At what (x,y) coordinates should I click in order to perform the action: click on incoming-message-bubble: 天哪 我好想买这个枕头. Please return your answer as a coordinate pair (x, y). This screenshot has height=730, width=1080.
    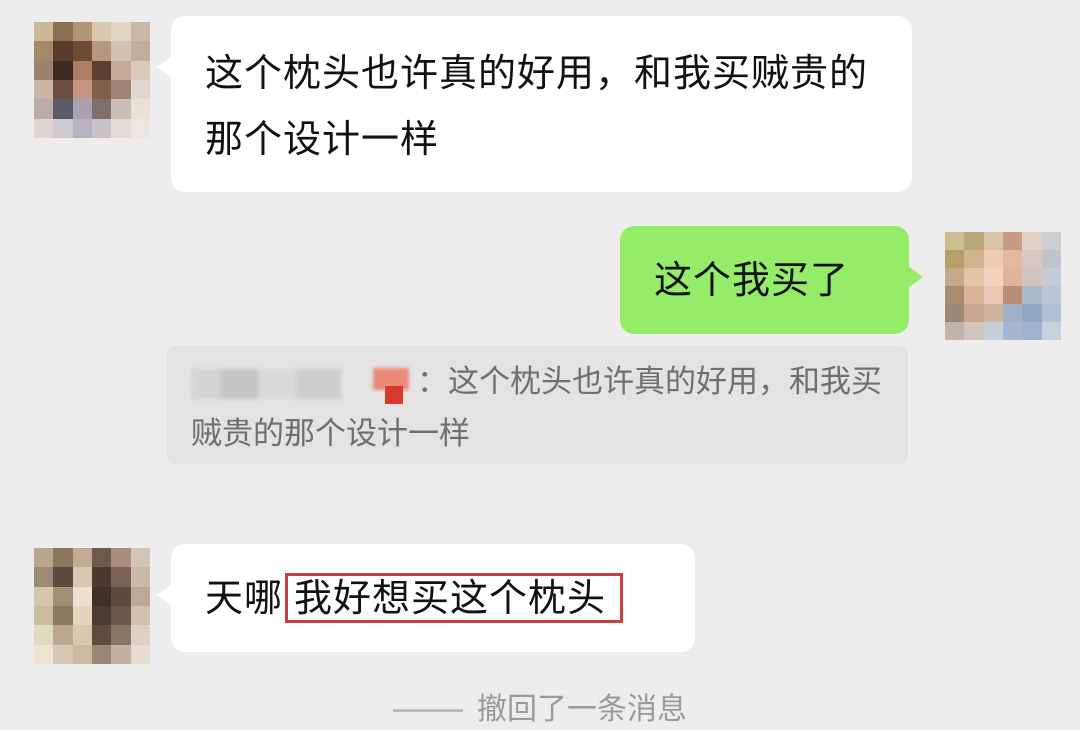
    Looking at the image, I should click on (426, 598).